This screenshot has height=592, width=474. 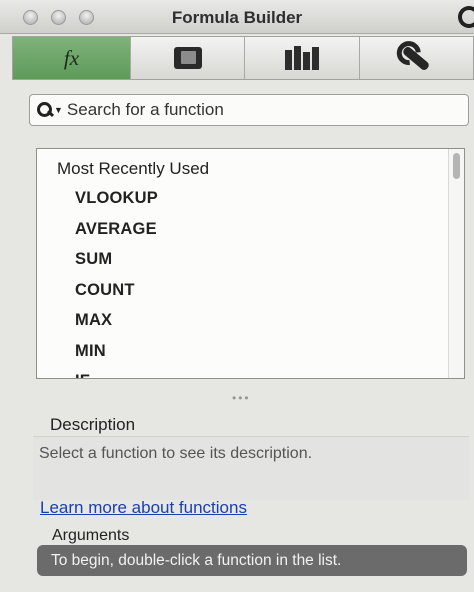 I want to click on list-scrollbar, so click(x=456, y=263).